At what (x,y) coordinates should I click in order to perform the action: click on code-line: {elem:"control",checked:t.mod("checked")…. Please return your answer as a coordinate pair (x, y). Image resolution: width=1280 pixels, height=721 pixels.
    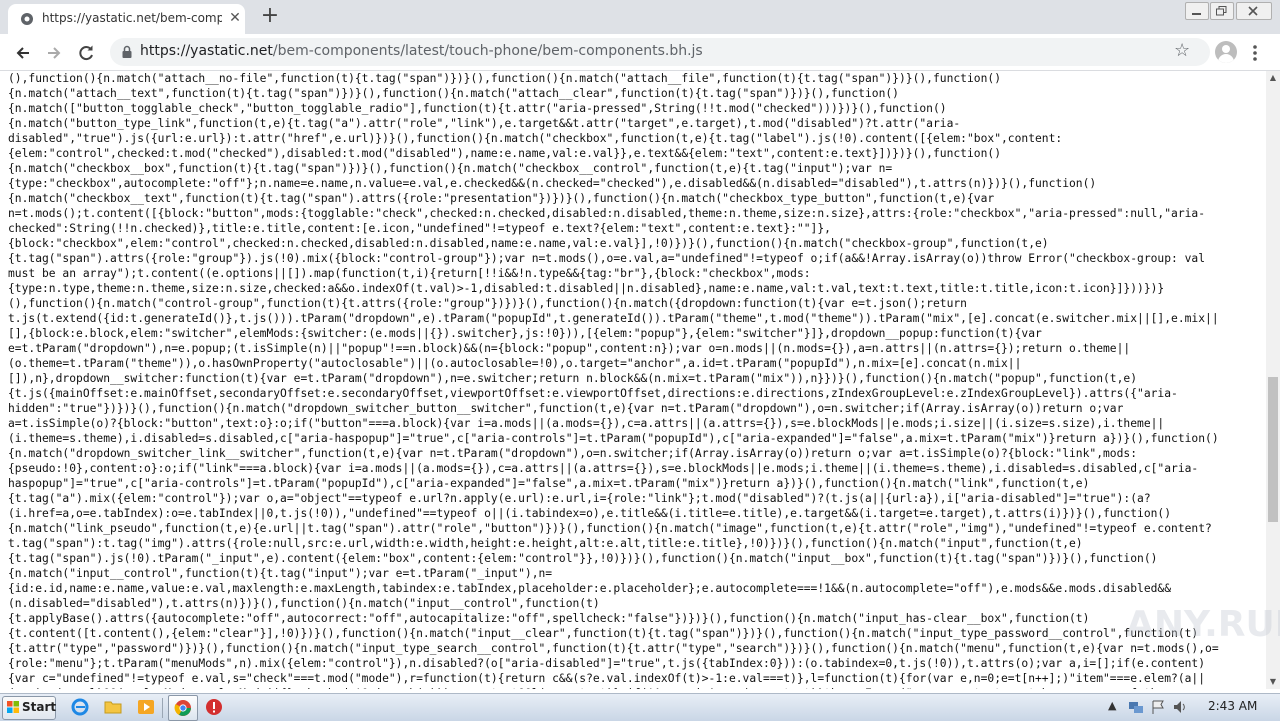
    Looking at the image, I should click on (504, 153).